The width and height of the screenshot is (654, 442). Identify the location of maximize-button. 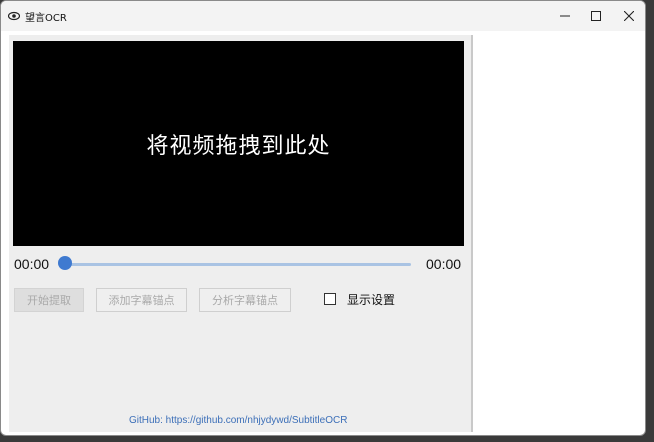
(596, 16).